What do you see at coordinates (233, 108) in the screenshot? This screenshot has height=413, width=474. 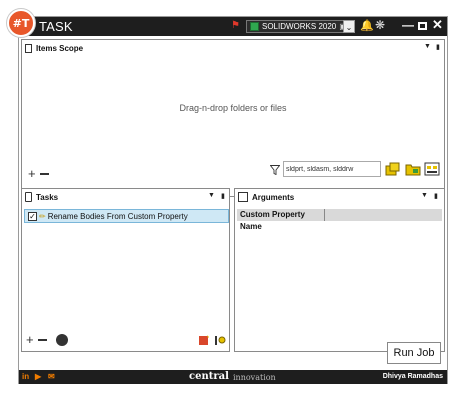 I see `dropzone-hint: Drag-n-drop folders or files` at bounding box center [233, 108].